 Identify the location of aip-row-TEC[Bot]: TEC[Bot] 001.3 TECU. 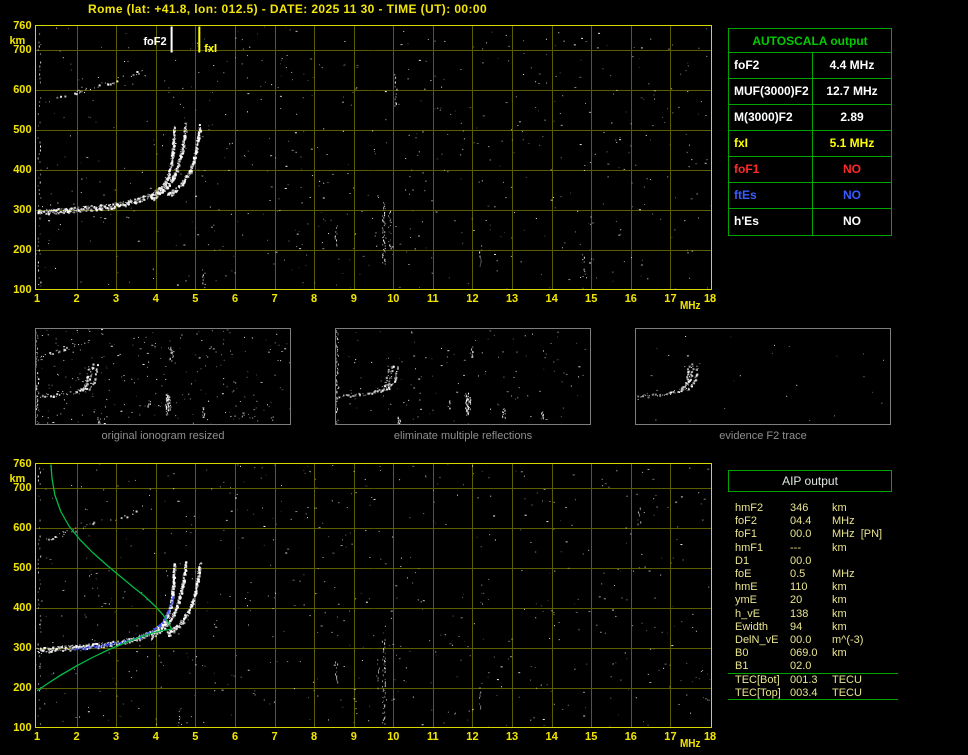
(813, 679).